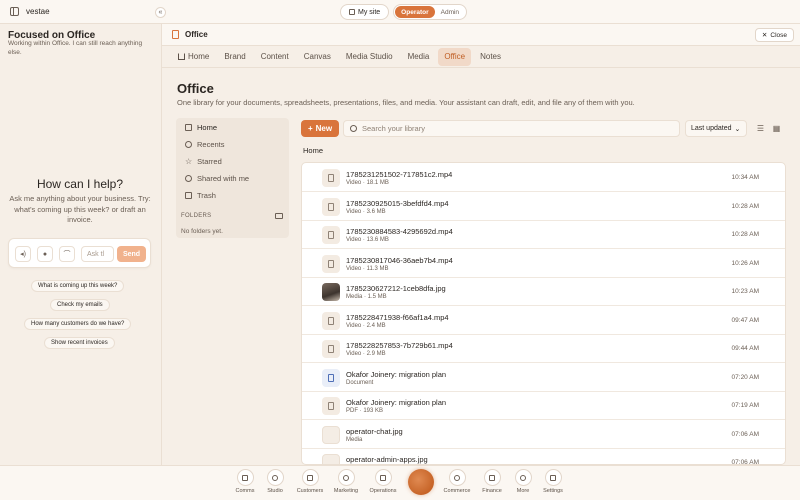  What do you see at coordinates (202, 231) in the screenshot?
I see `no-folders-text: No folders yet.` at bounding box center [202, 231].